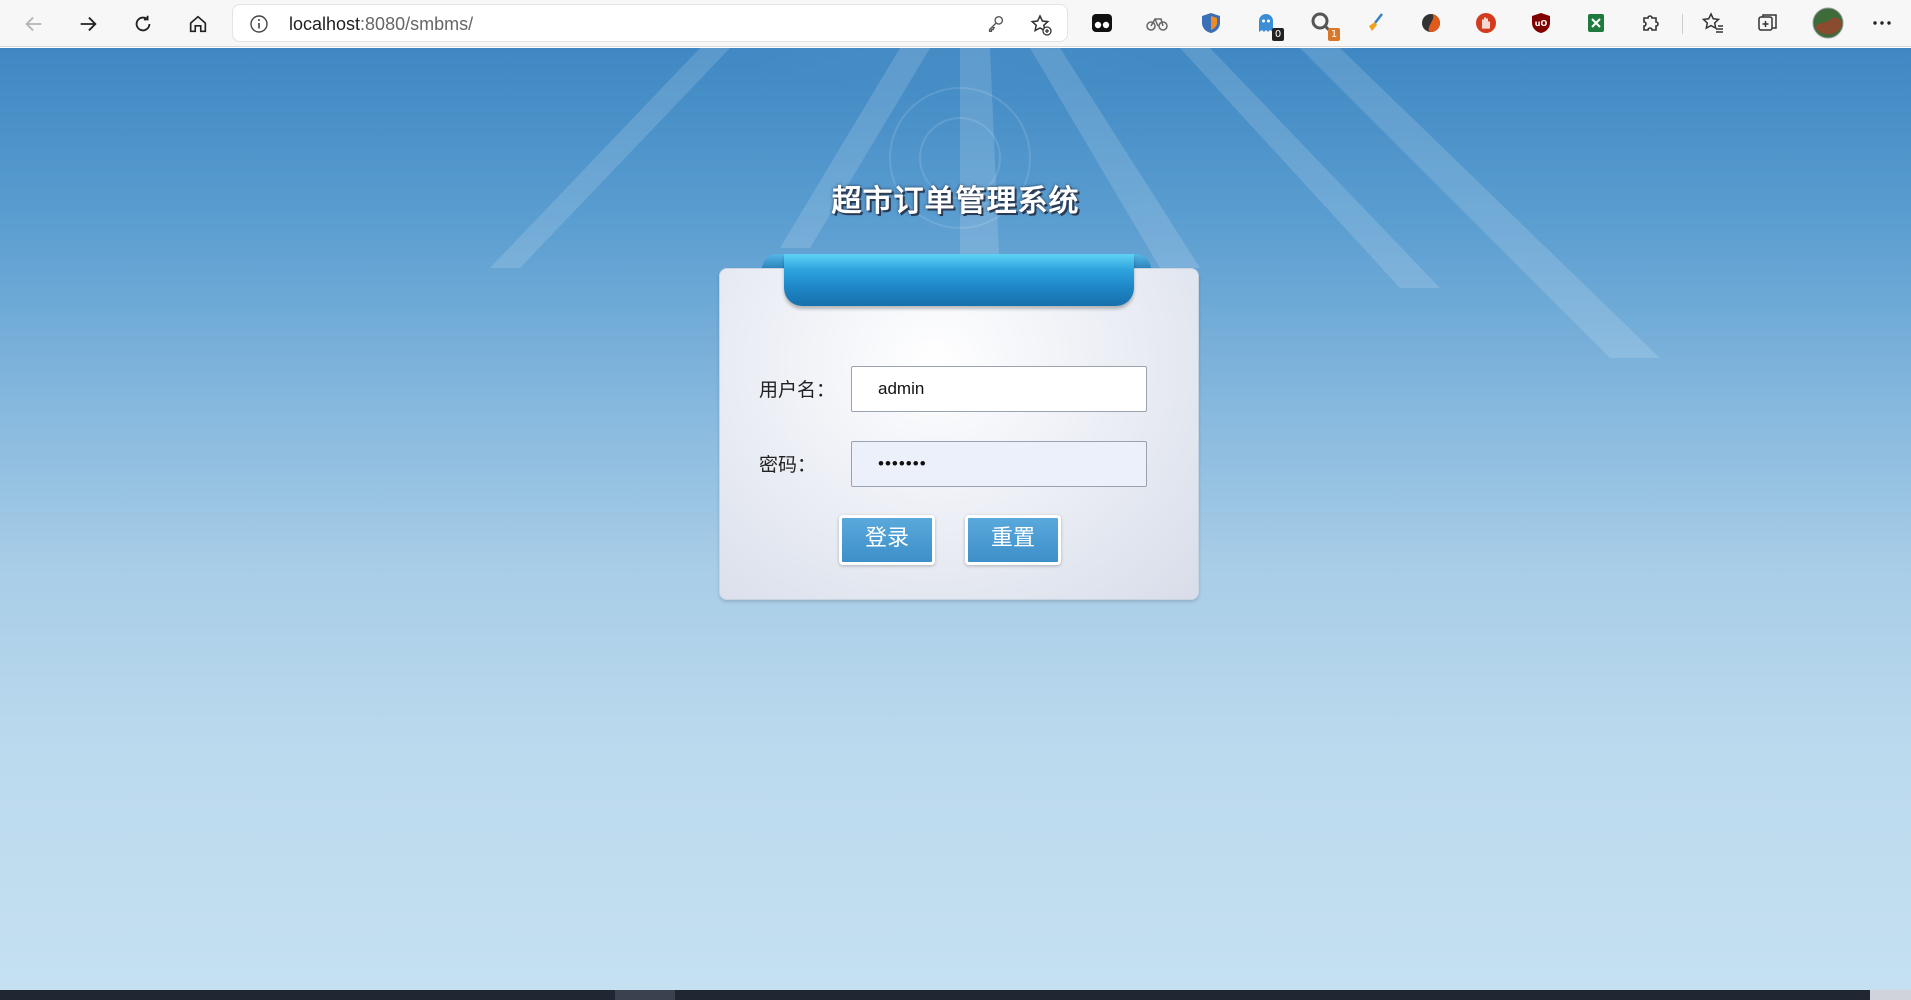 This screenshot has width=1911, height=1000. I want to click on refresh-button, so click(143, 24).